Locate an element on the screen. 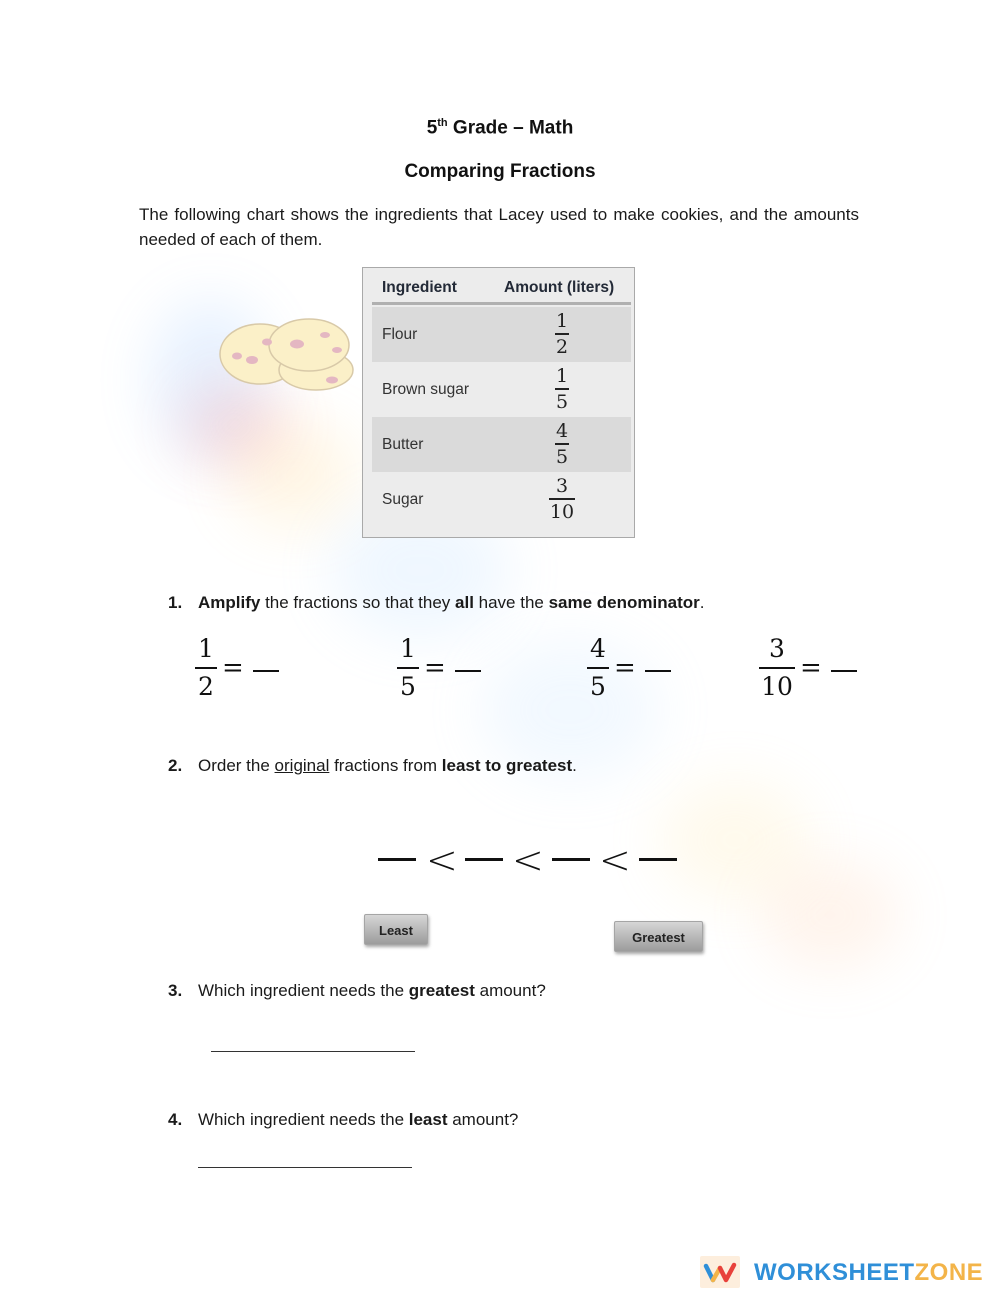  table-row: Brown sugar 15 is located at coordinates (501, 389).